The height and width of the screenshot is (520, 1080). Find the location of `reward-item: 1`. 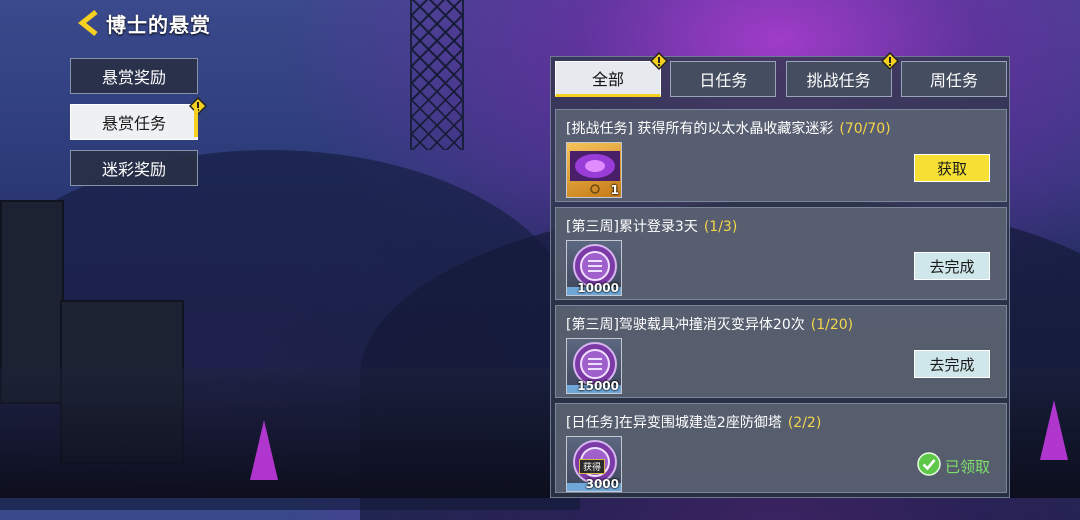

reward-item: 1 is located at coordinates (594, 170).